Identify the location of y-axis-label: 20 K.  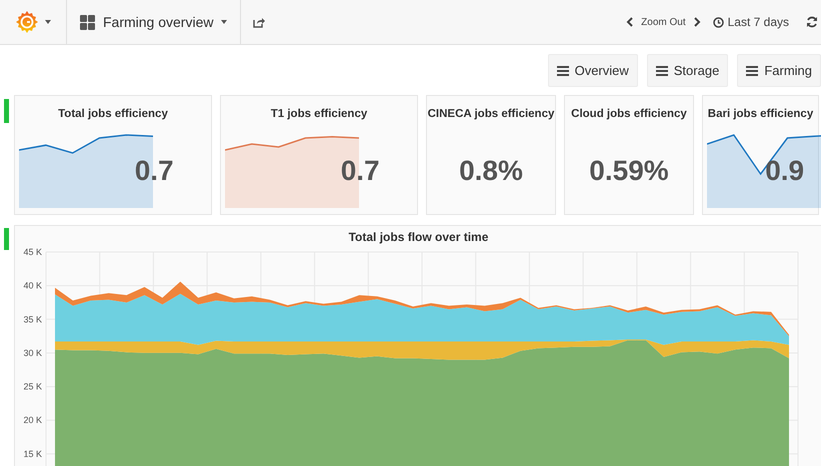
(32, 420).